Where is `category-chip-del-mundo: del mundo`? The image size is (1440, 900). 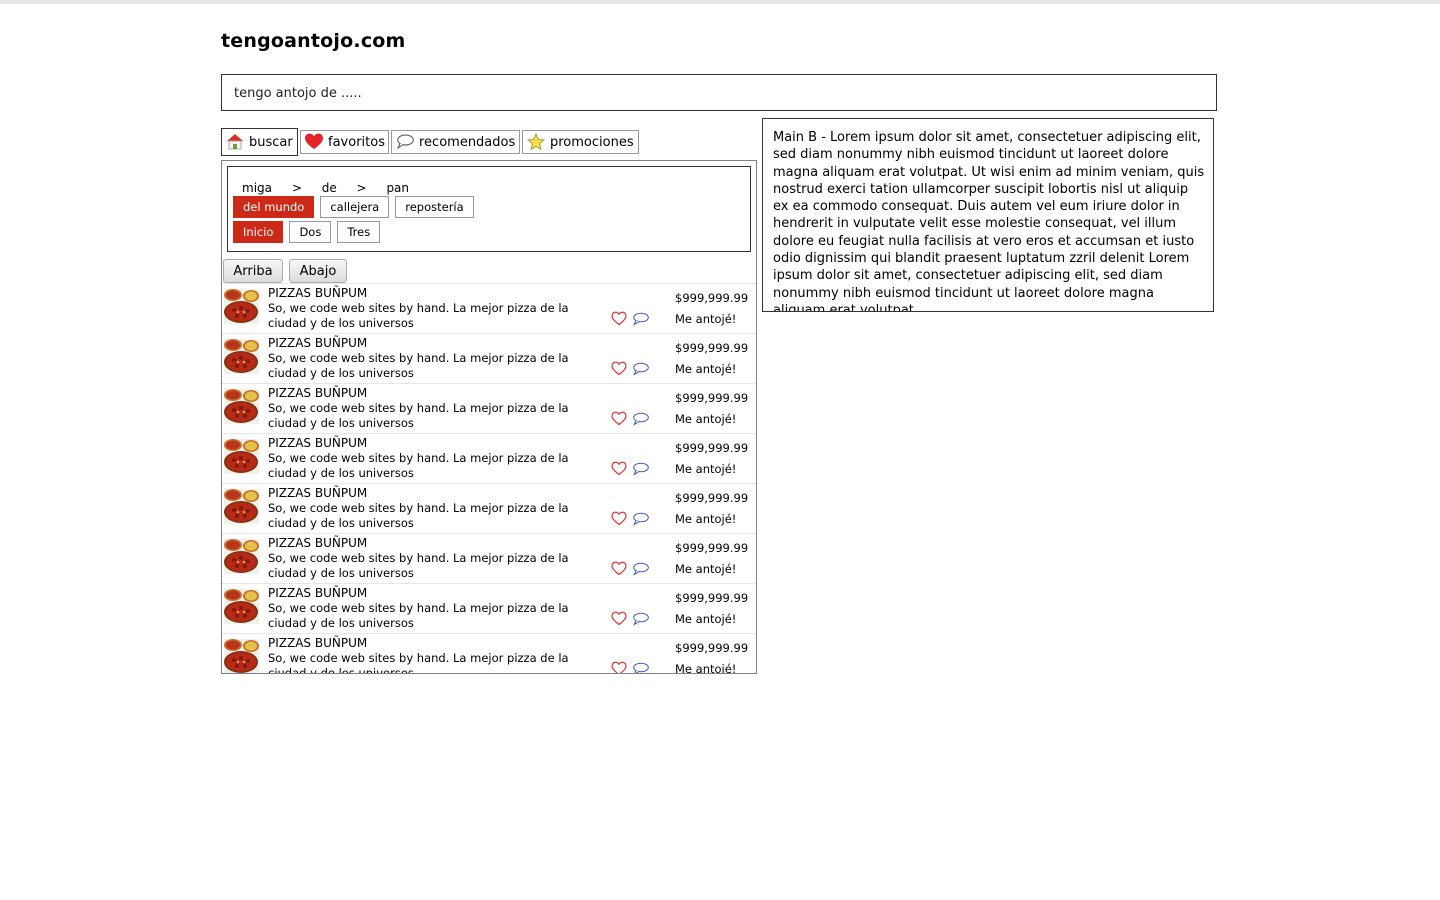
category-chip-del-mundo: del mundo is located at coordinates (274, 207).